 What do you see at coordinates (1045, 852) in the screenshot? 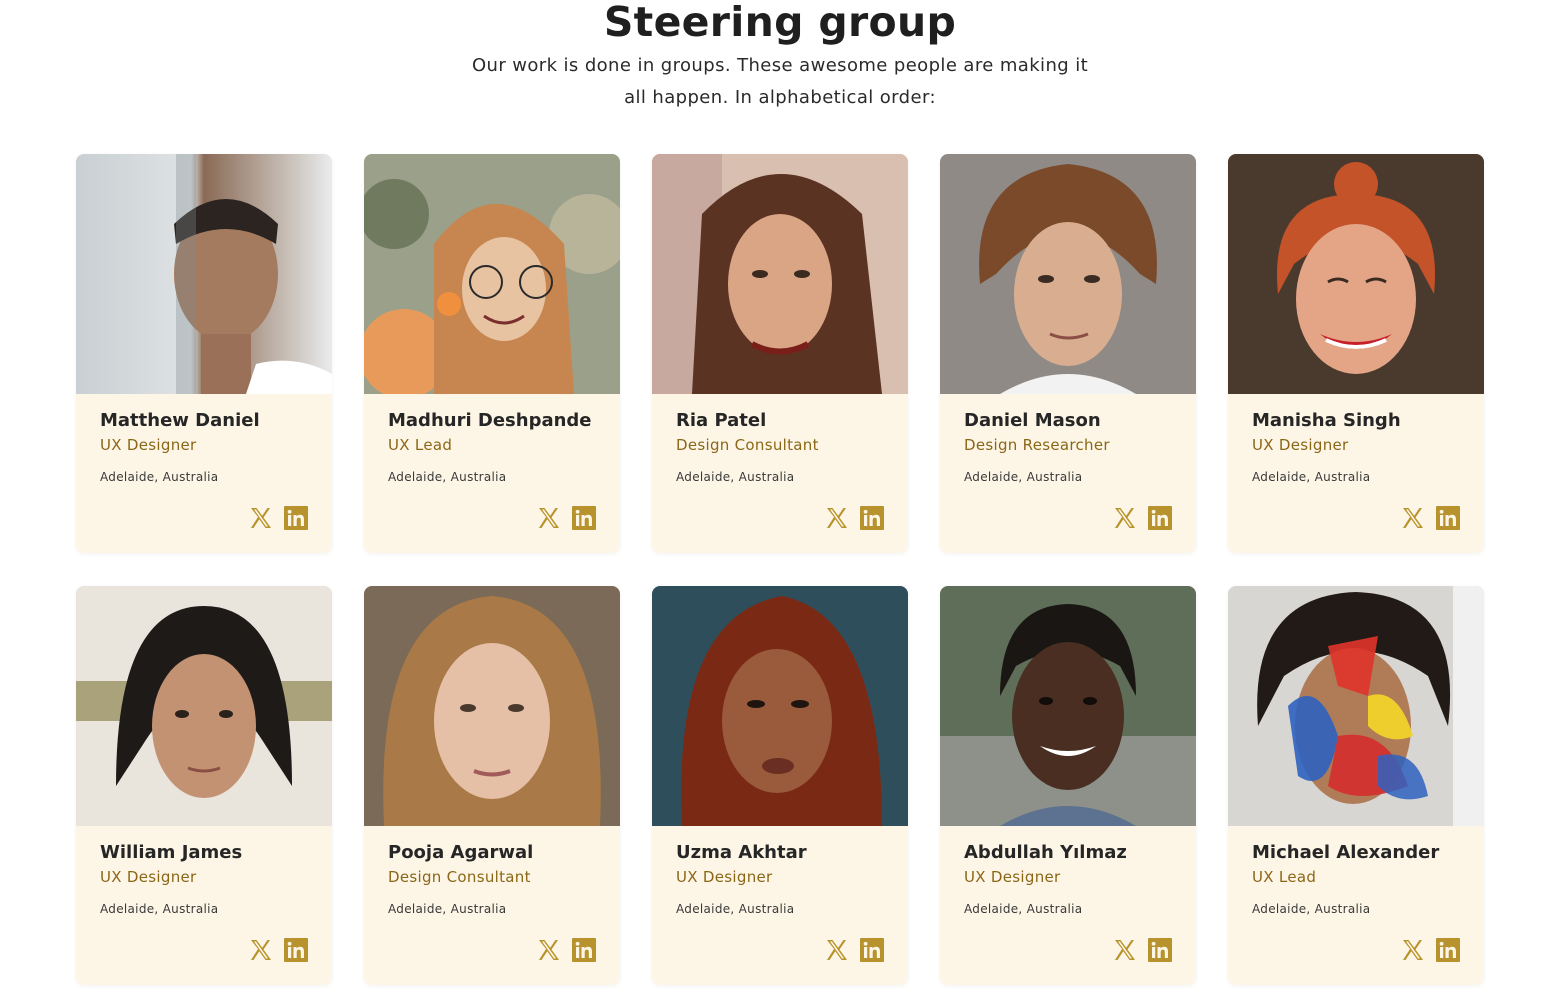
I see `member-name: Abdullah Yılmaz` at bounding box center [1045, 852].